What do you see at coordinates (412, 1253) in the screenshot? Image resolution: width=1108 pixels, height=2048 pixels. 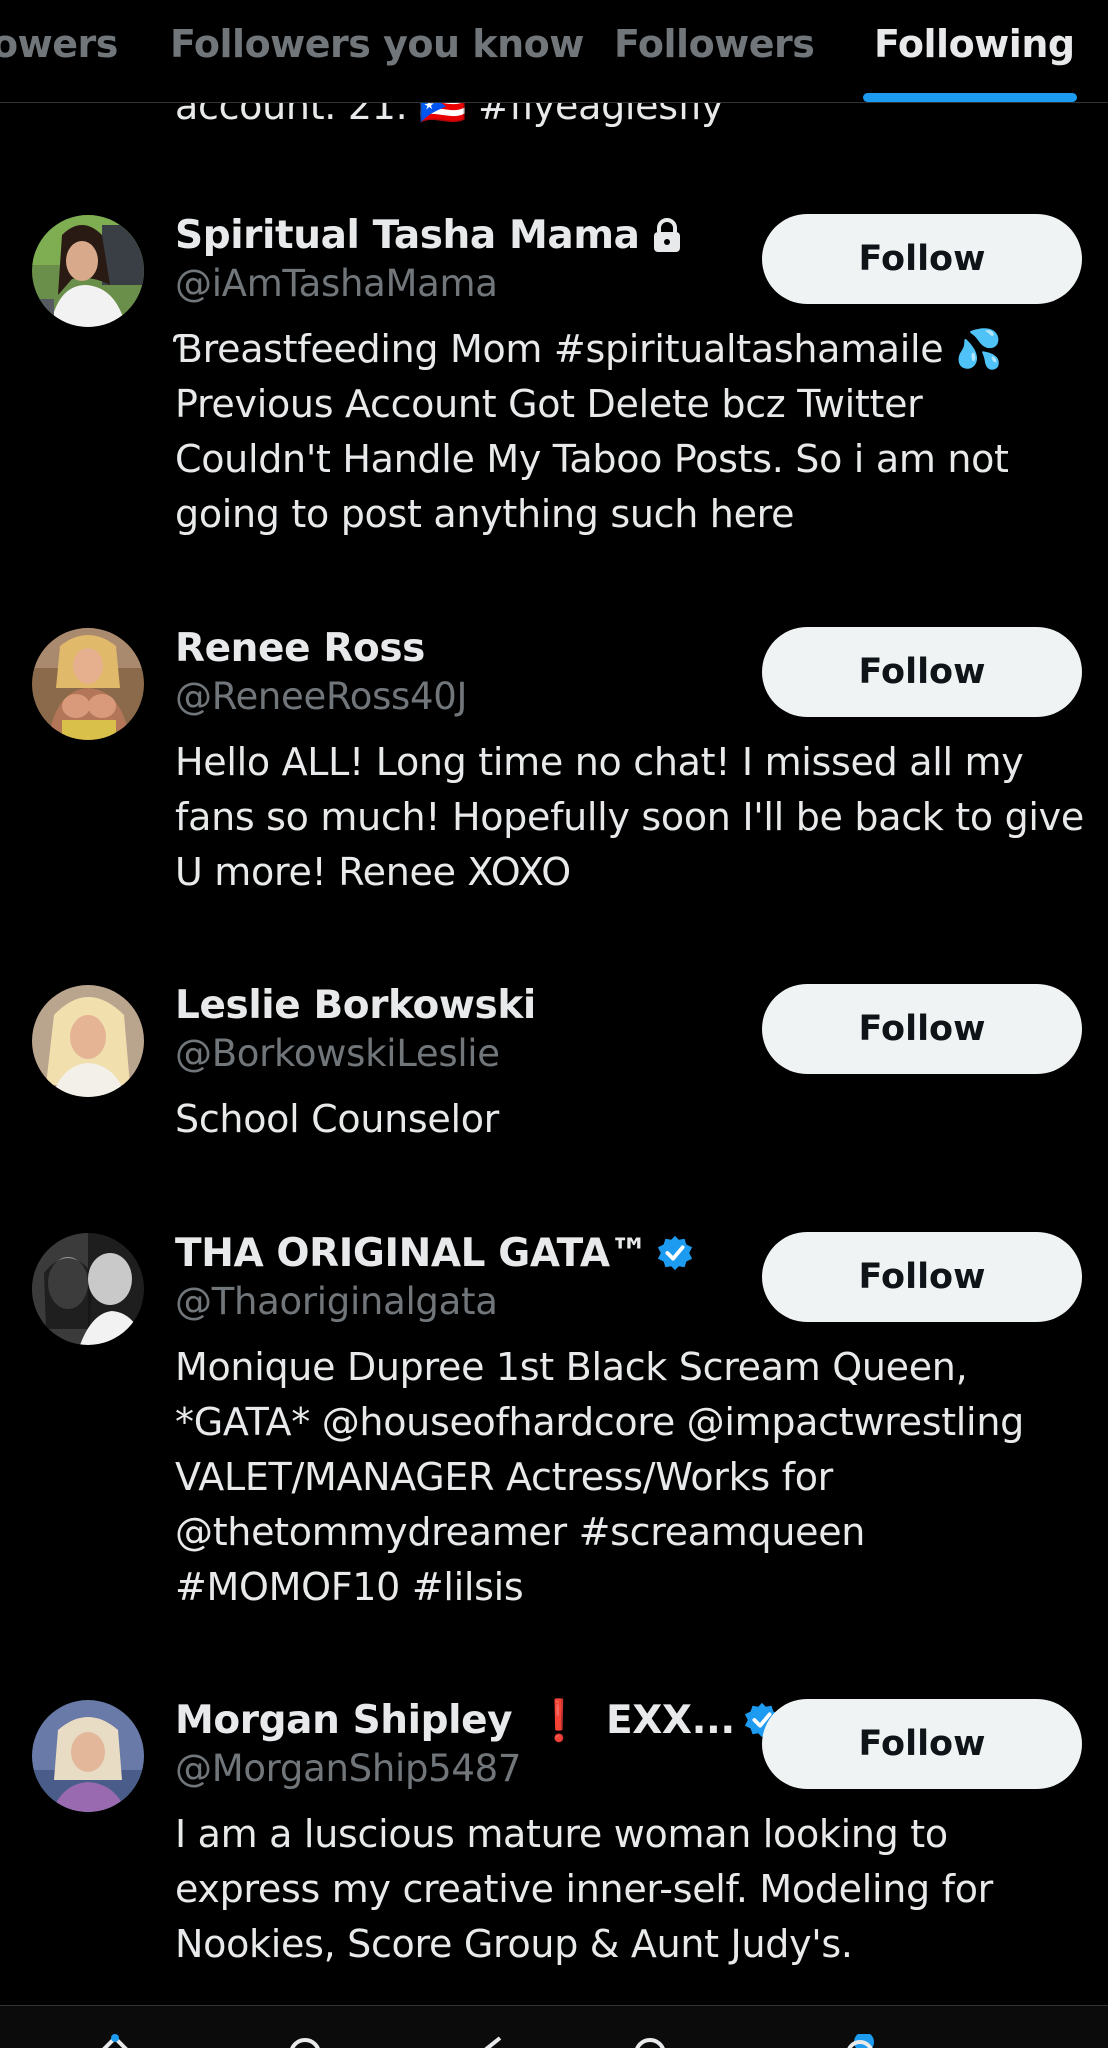 I see `display-name: THA ORIGINAL GATA™` at bounding box center [412, 1253].